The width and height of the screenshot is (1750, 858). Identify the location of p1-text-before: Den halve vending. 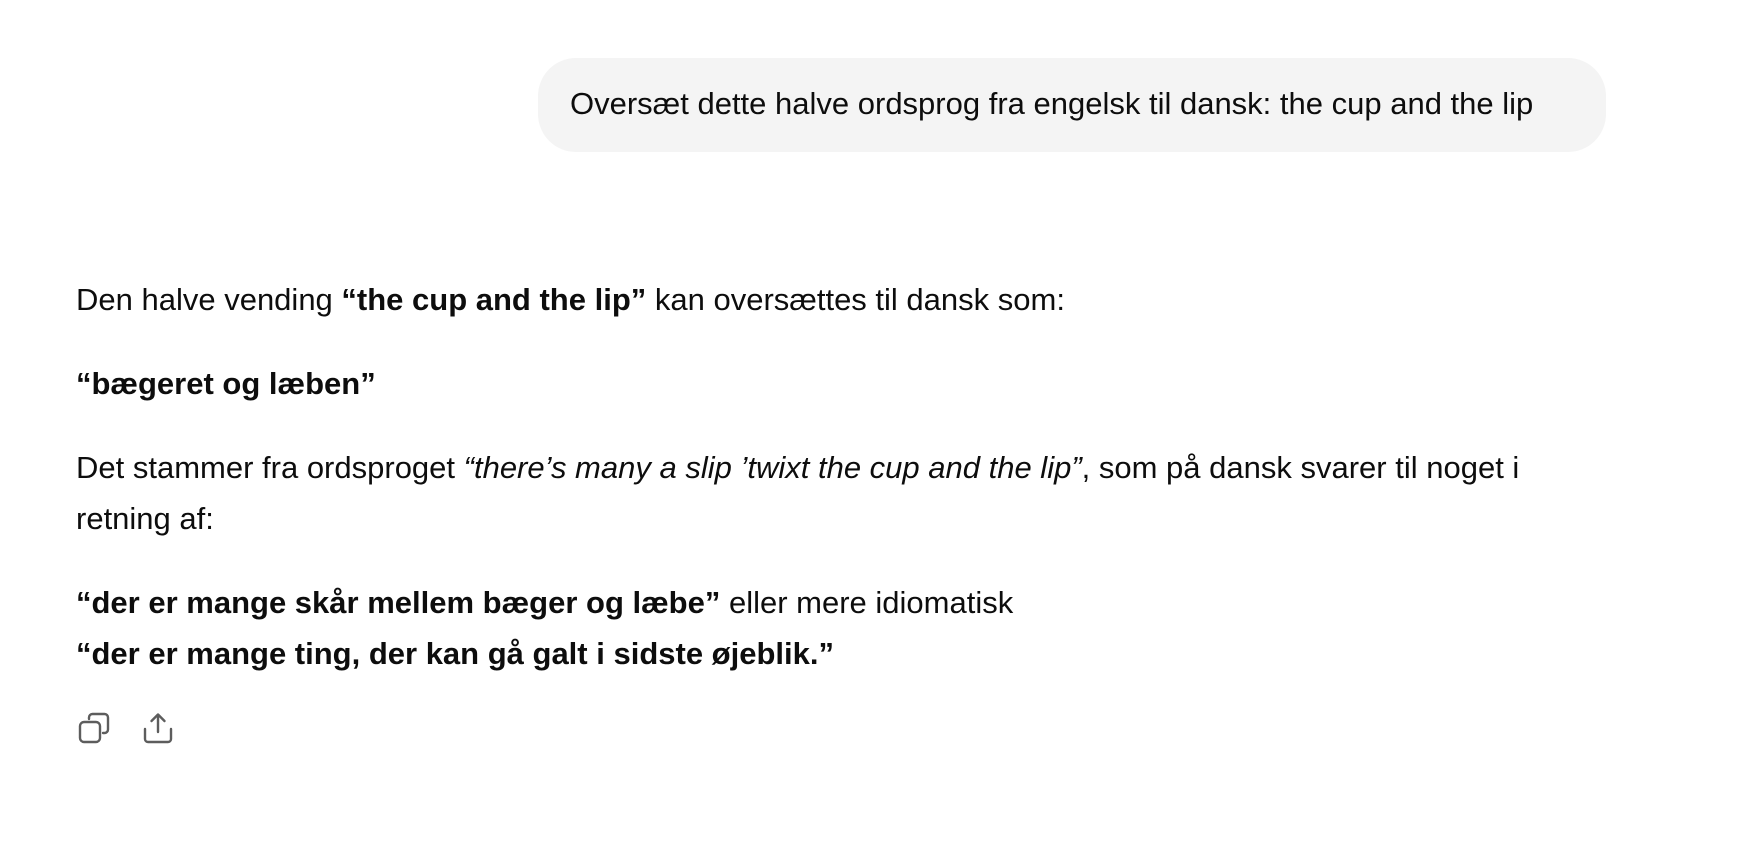
(209, 299).